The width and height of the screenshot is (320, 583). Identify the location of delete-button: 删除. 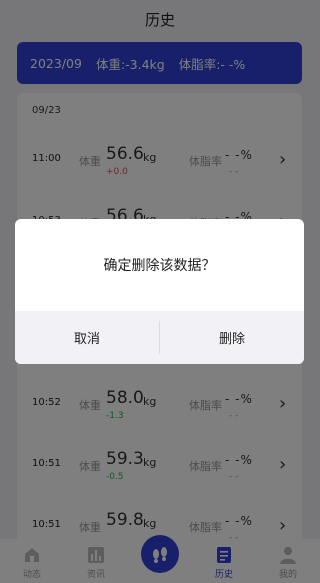
(232, 337).